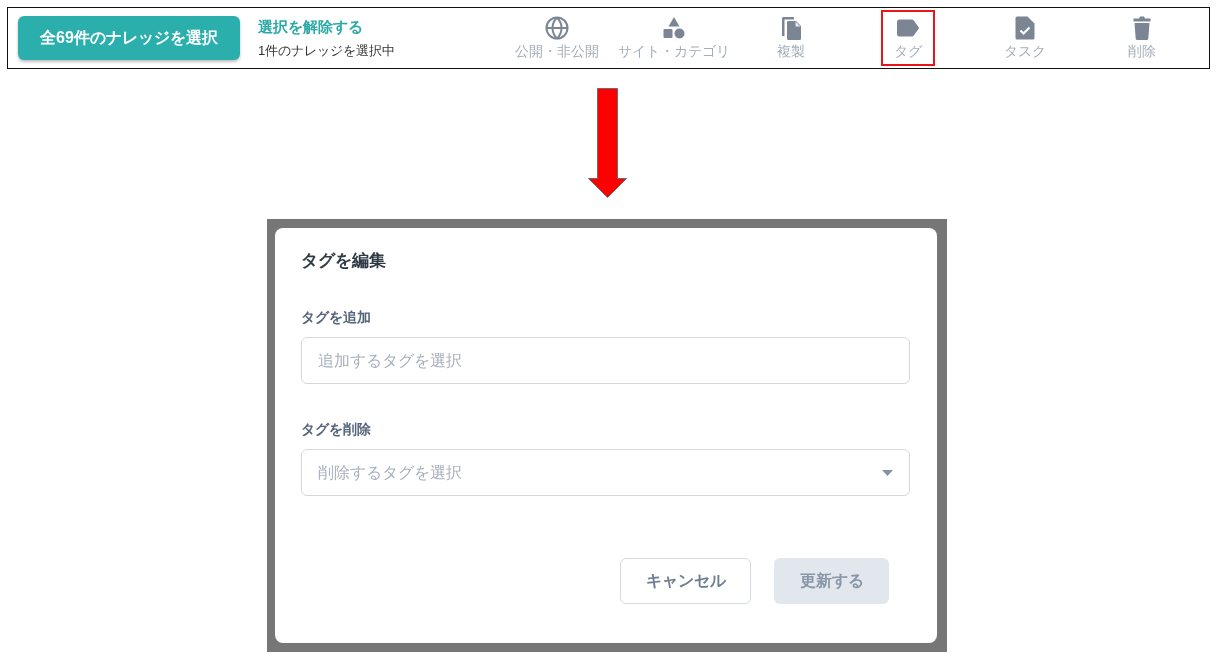 The width and height of the screenshot is (1217, 661). Describe the element at coordinates (673, 28) in the screenshot. I see `shapes-icon` at that location.